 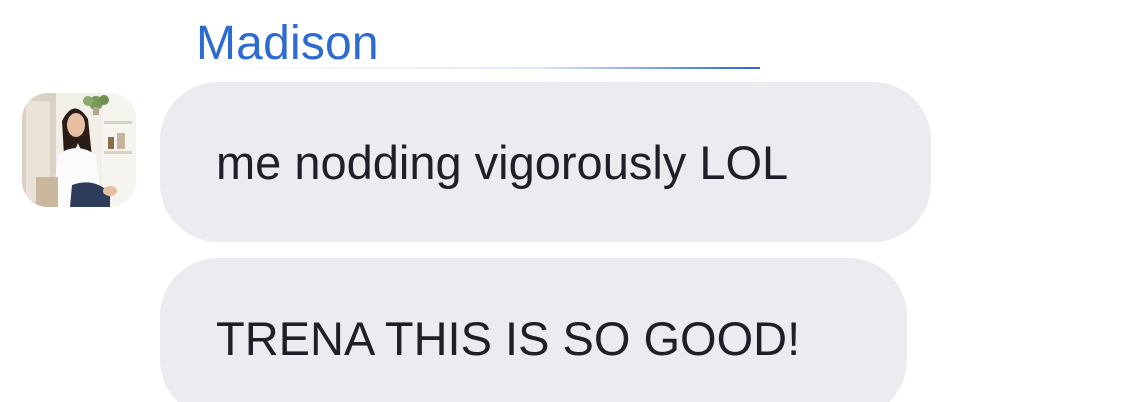 I want to click on user-avatar-photo-icon, so click(x=79, y=150).